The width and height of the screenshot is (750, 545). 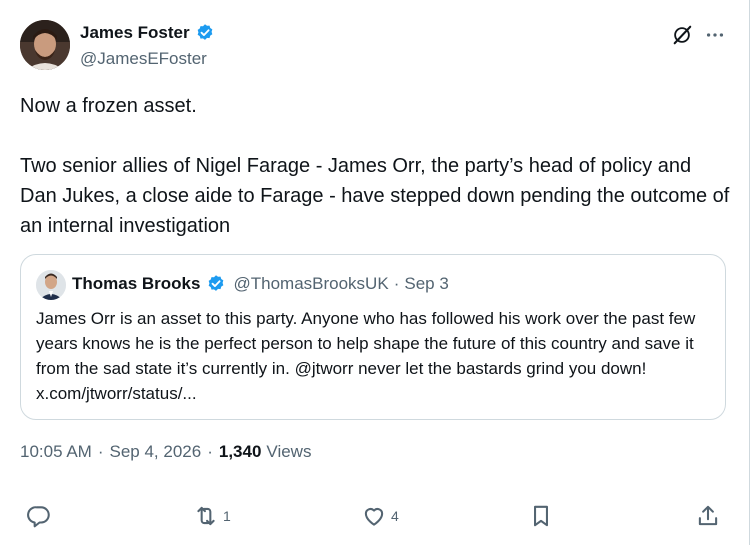 What do you see at coordinates (136, 284) in the screenshot?
I see `quoted-author-name: Thomas Brooks` at bounding box center [136, 284].